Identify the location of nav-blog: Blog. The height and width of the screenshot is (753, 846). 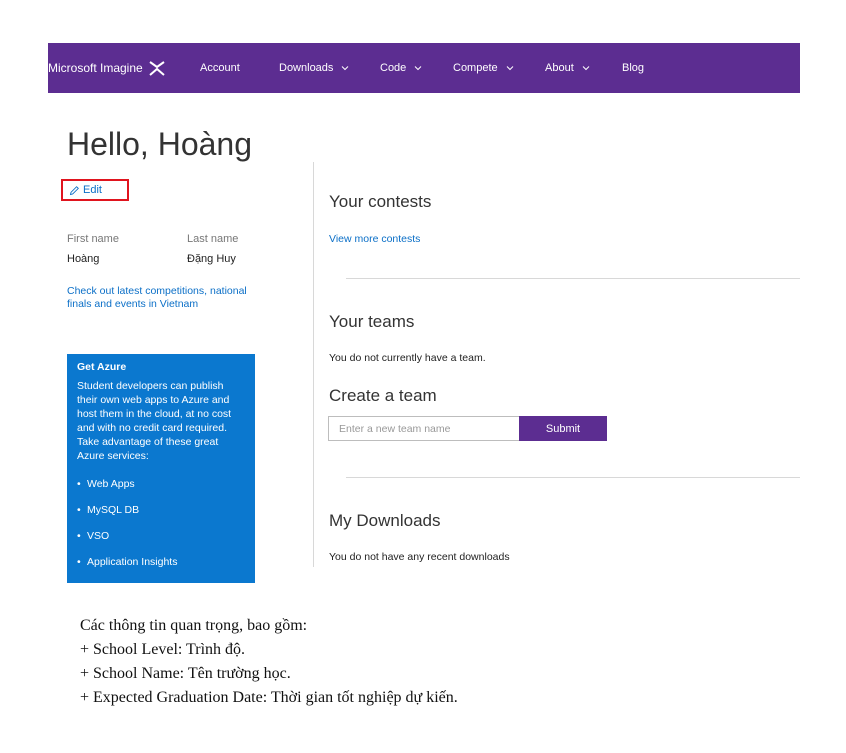
(633, 68).